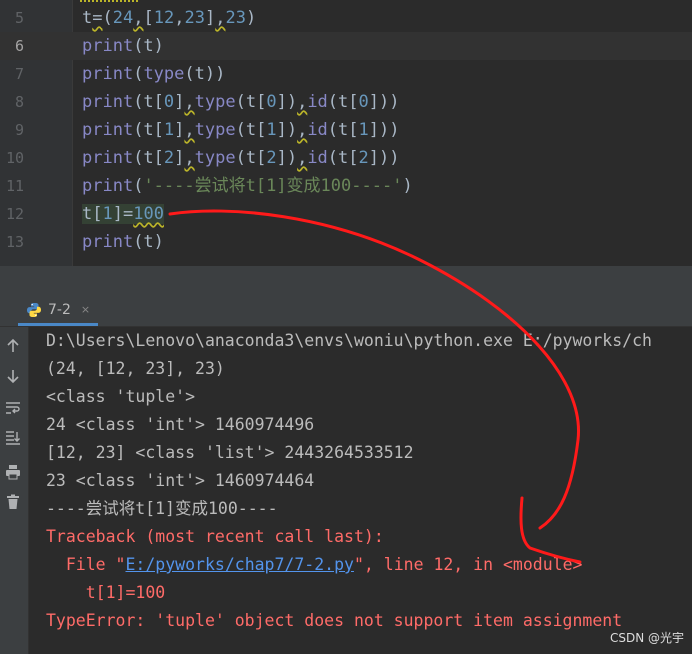 The width and height of the screenshot is (692, 654). Describe the element at coordinates (13, 346) in the screenshot. I see `arrow-up-icon` at that location.